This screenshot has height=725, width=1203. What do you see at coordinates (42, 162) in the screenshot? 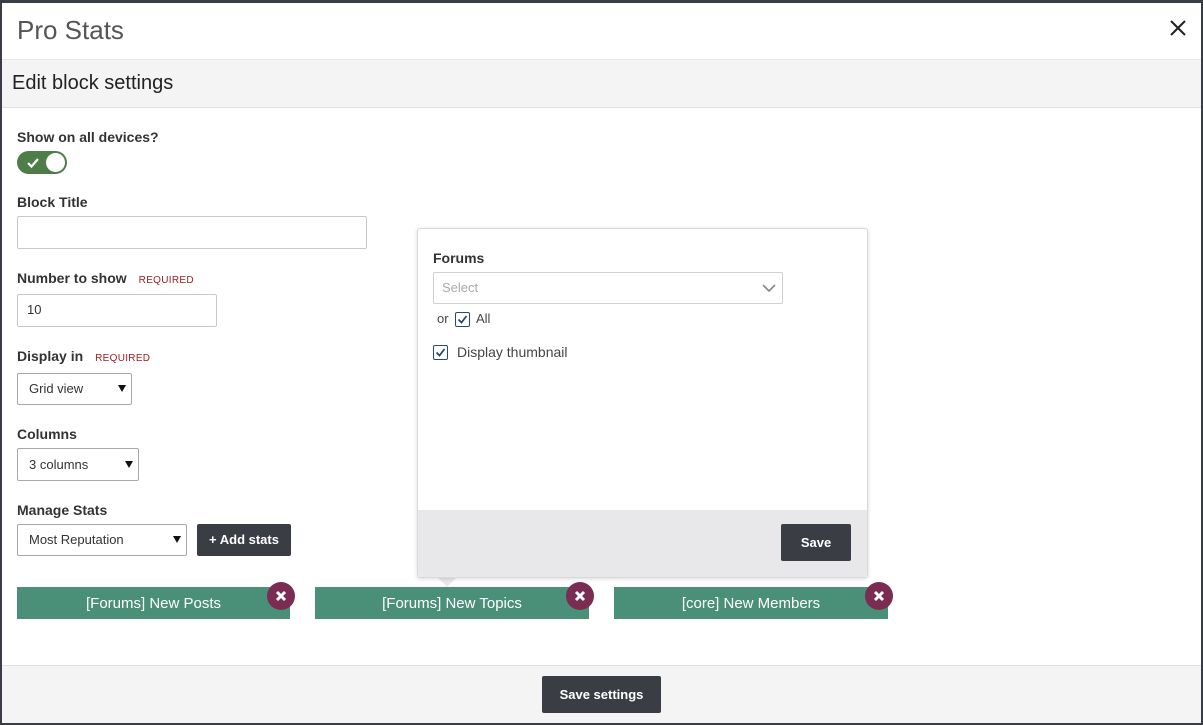
I see `show-all-devices-toggle` at bounding box center [42, 162].